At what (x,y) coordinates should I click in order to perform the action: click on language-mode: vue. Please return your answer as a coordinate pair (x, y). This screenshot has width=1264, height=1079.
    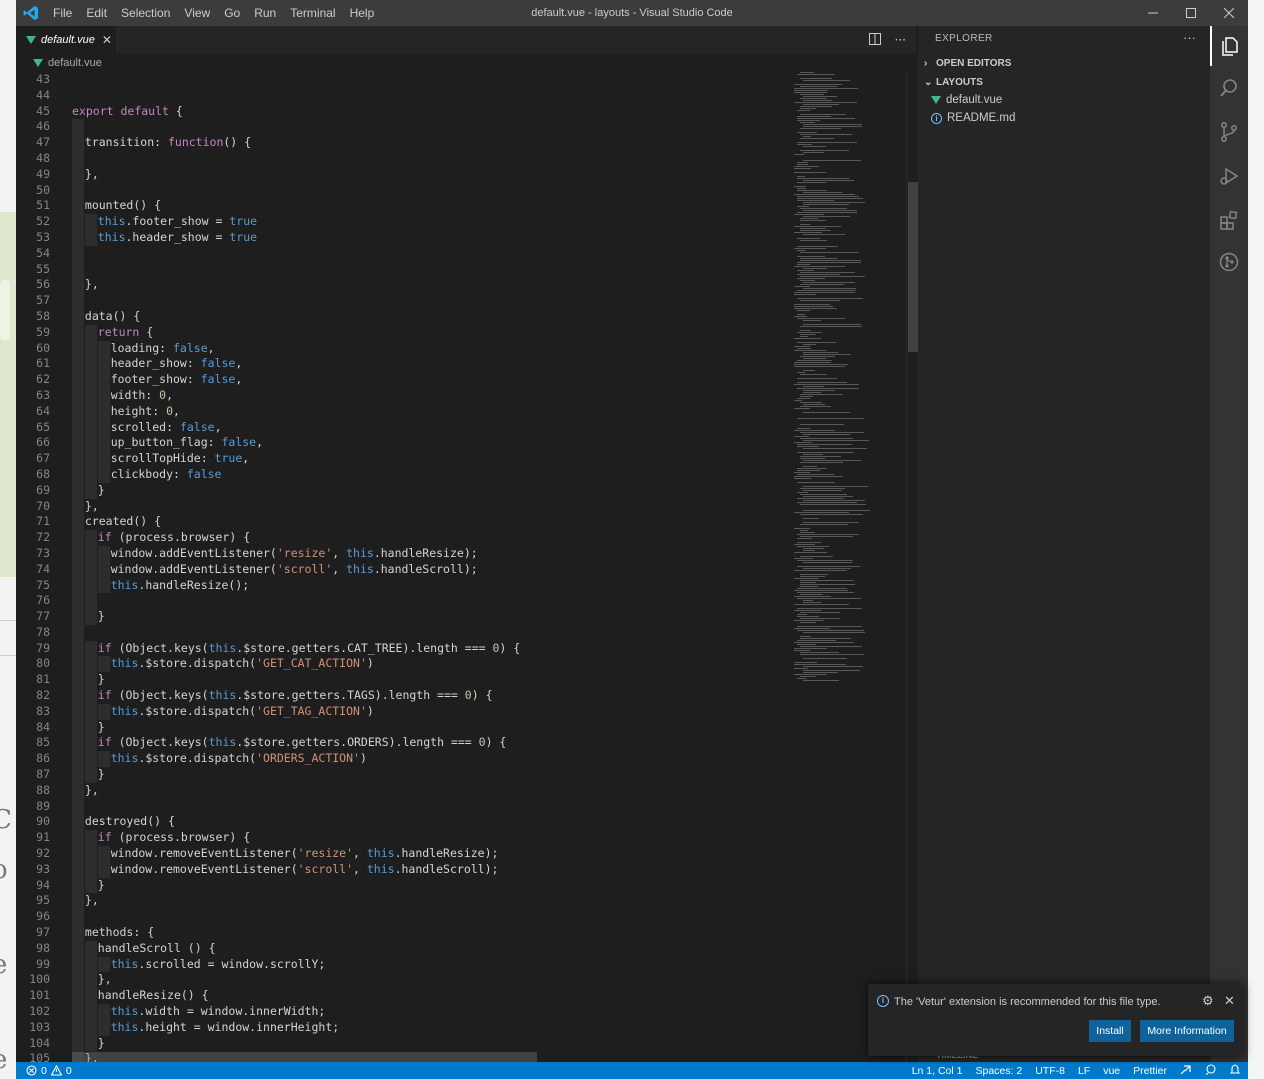
    Looking at the image, I should click on (1111, 1071).